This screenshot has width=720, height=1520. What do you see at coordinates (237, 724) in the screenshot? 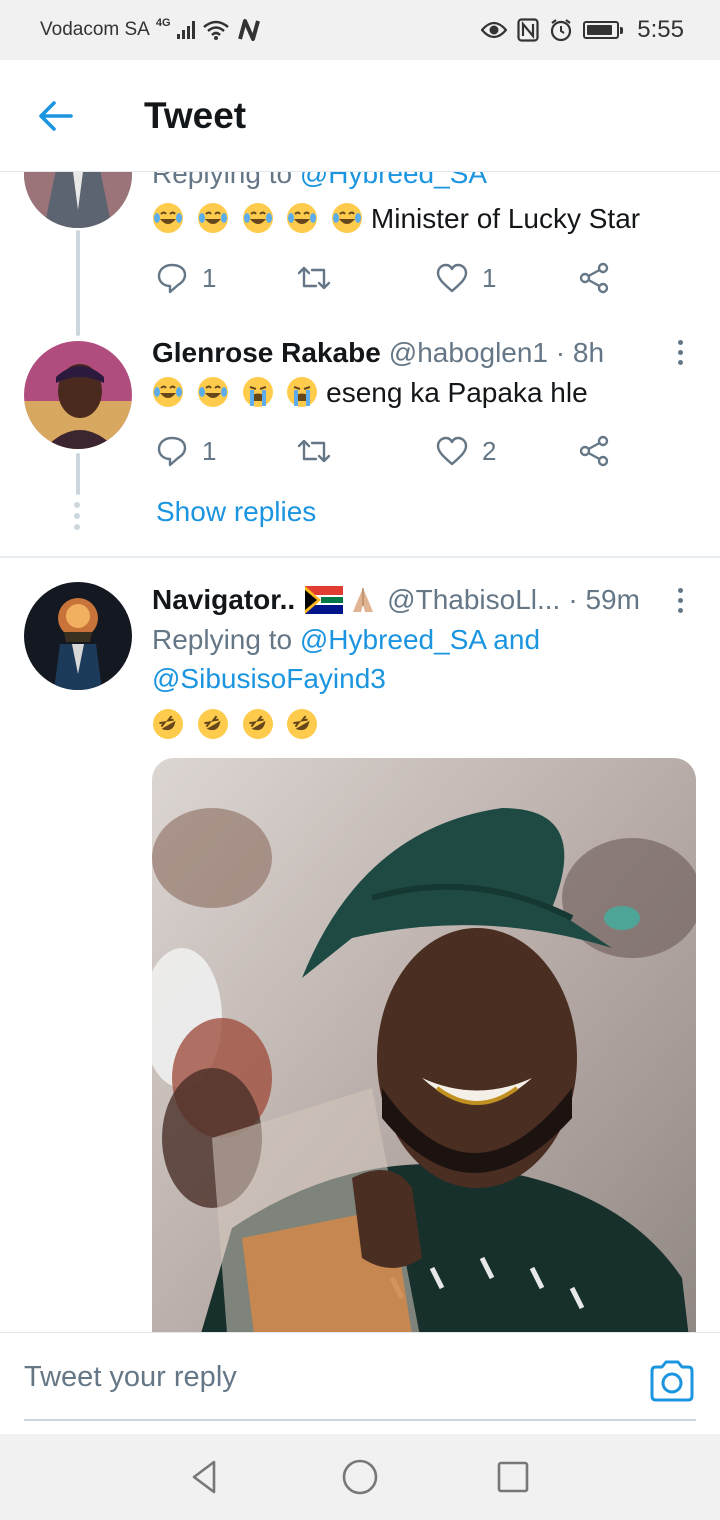
I see `tweet-body` at bounding box center [237, 724].